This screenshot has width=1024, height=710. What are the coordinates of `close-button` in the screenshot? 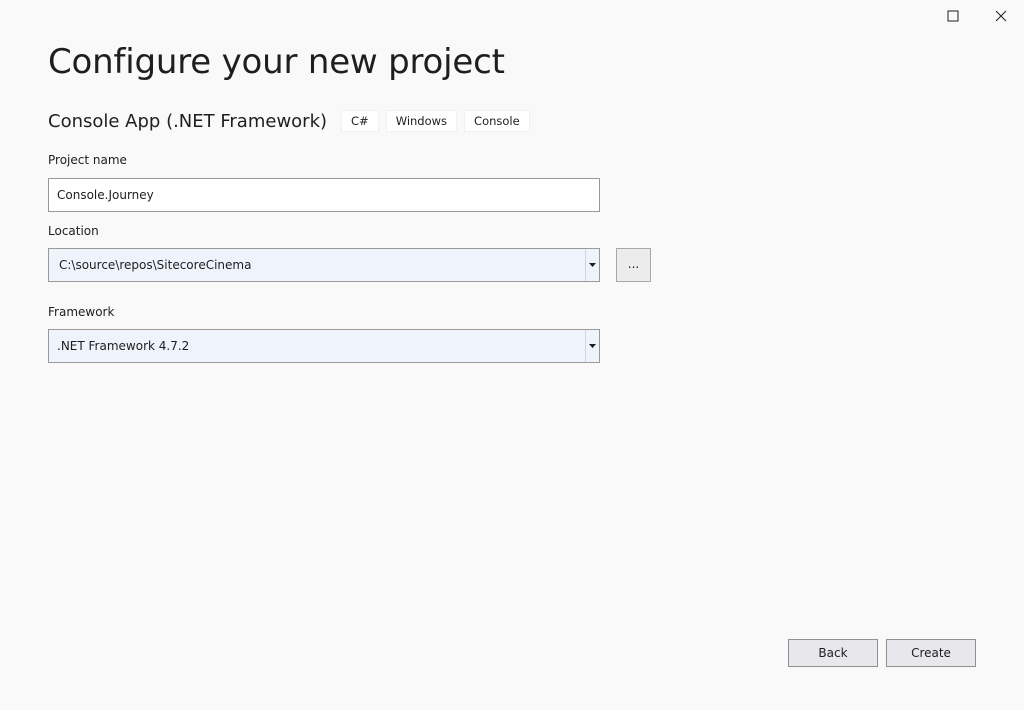 It's located at (1001, 16).